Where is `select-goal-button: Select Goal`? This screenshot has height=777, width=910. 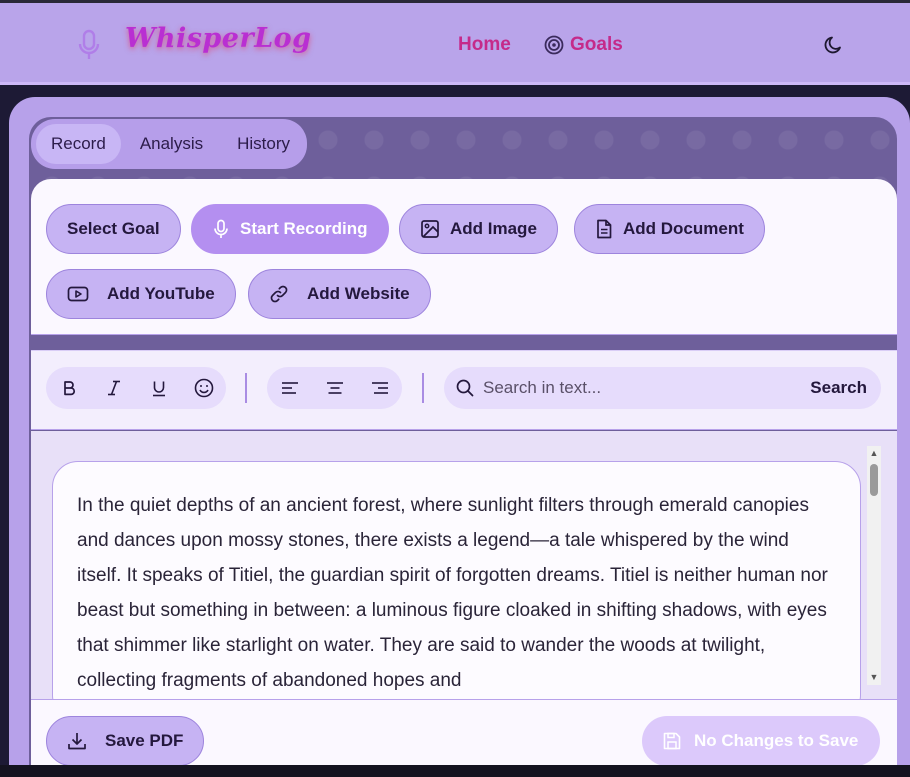 select-goal-button: Select Goal is located at coordinates (113, 229).